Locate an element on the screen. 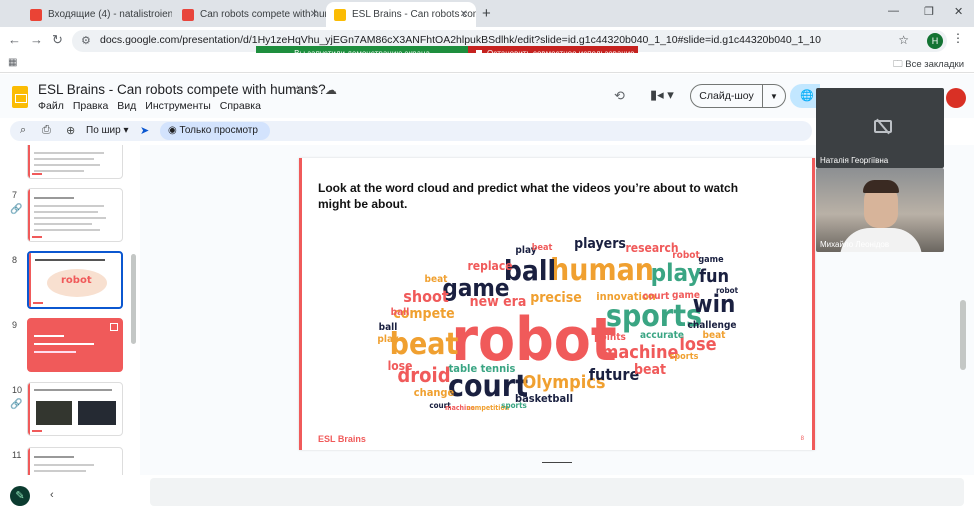  menu-tools: Инструменты is located at coordinates (177, 106).